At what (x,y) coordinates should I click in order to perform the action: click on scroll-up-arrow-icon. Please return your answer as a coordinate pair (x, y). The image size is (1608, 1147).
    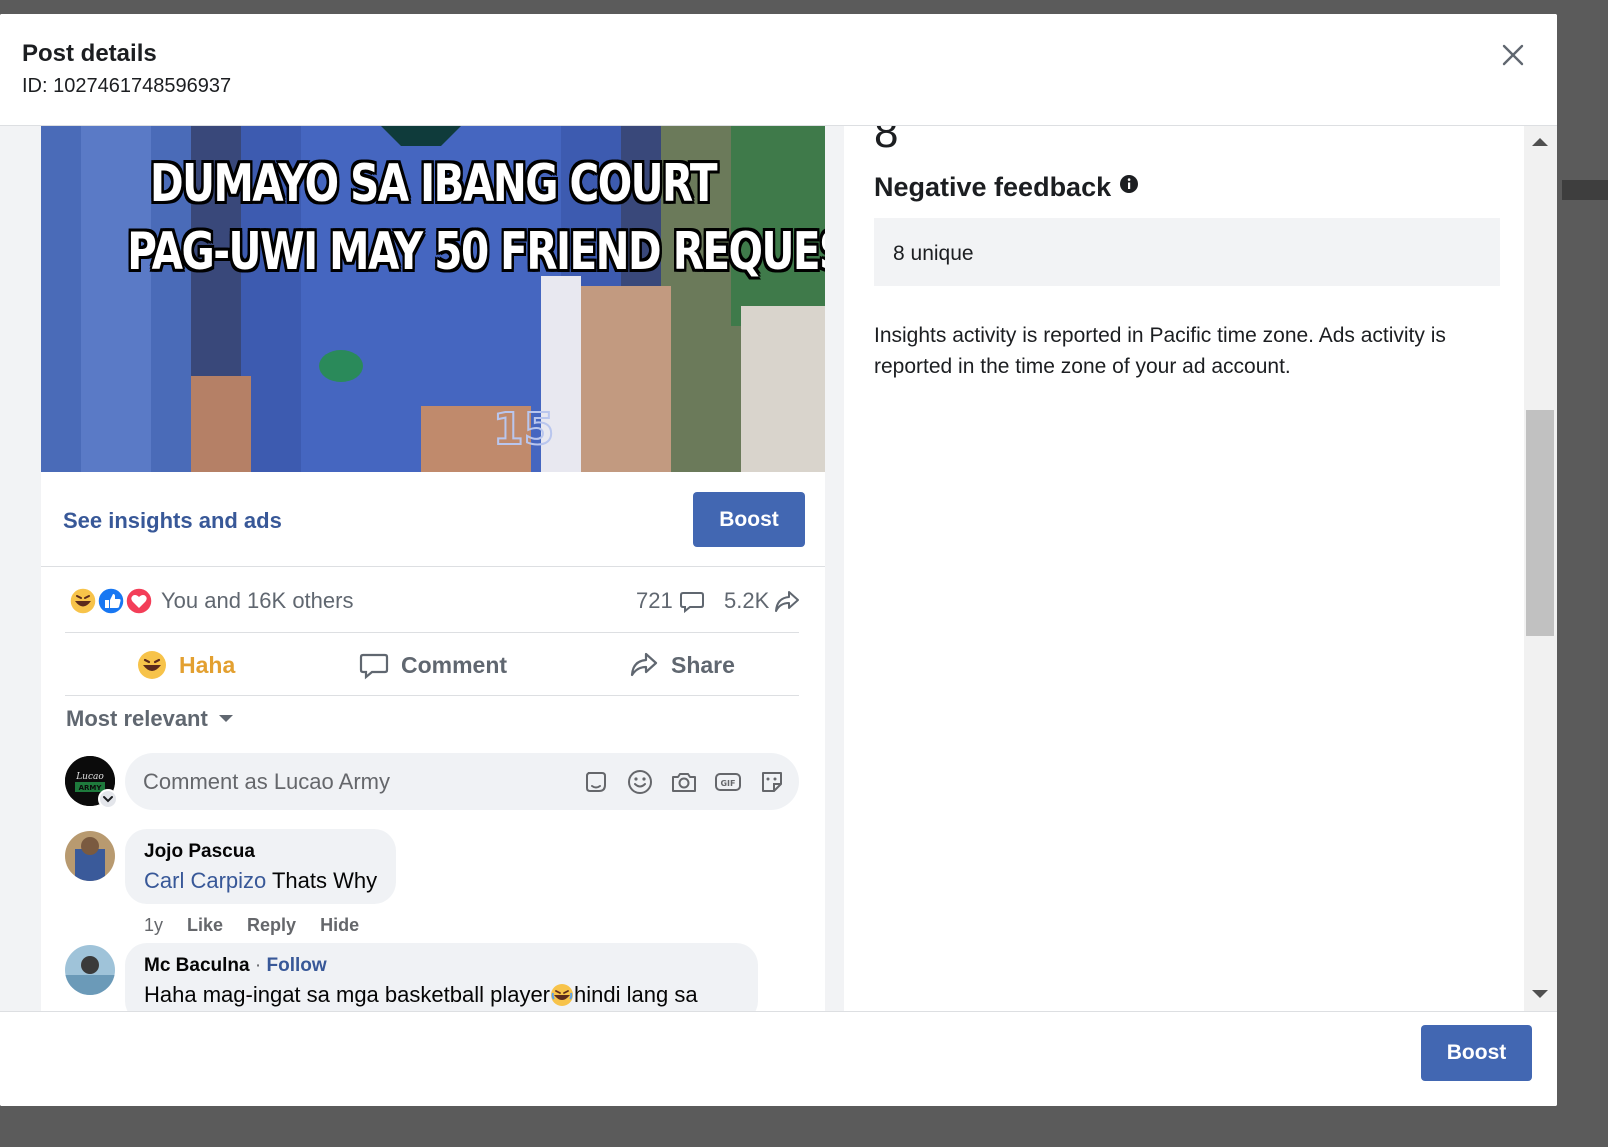
    Looking at the image, I should click on (1540, 142).